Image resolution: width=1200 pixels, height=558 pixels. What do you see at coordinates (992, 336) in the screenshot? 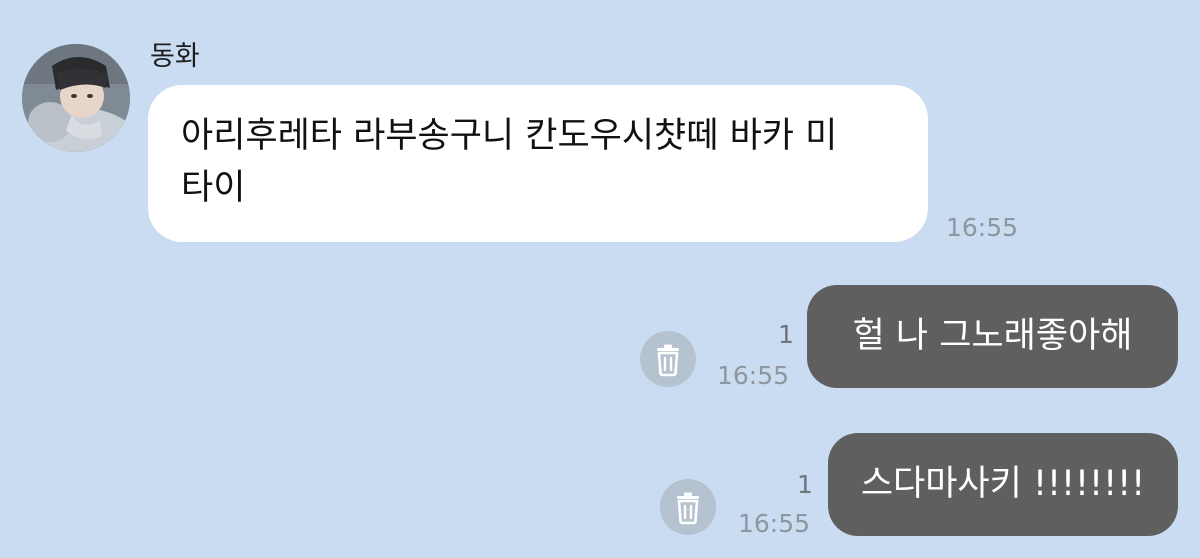
I see `outgoing-message-bubble: 헐 나 그노래좋아해` at bounding box center [992, 336].